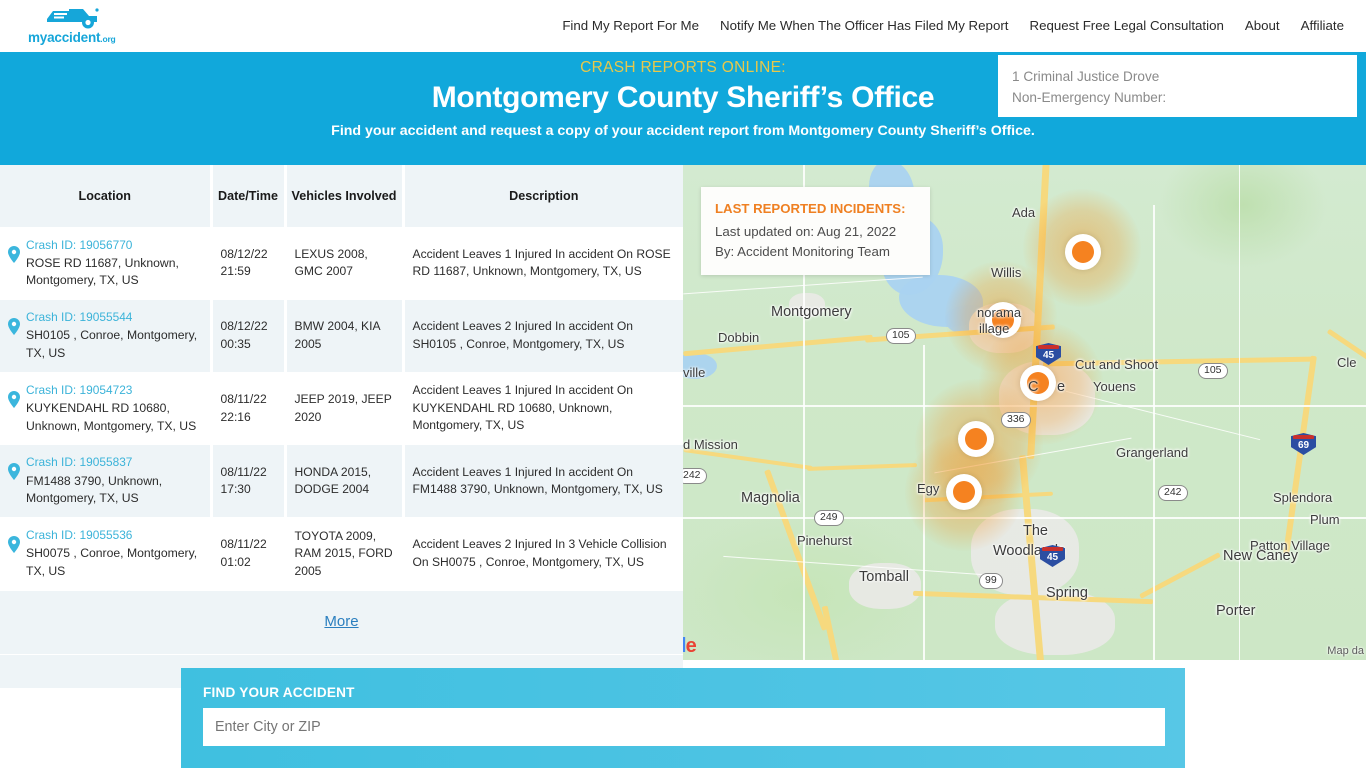 The image size is (1366, 768). What do you see at coordinates (112, 344) in the screenshot?
I see `location-address: SH0105 , Conroe, Montgomery, TX, US` at bounding box center [112, 344].